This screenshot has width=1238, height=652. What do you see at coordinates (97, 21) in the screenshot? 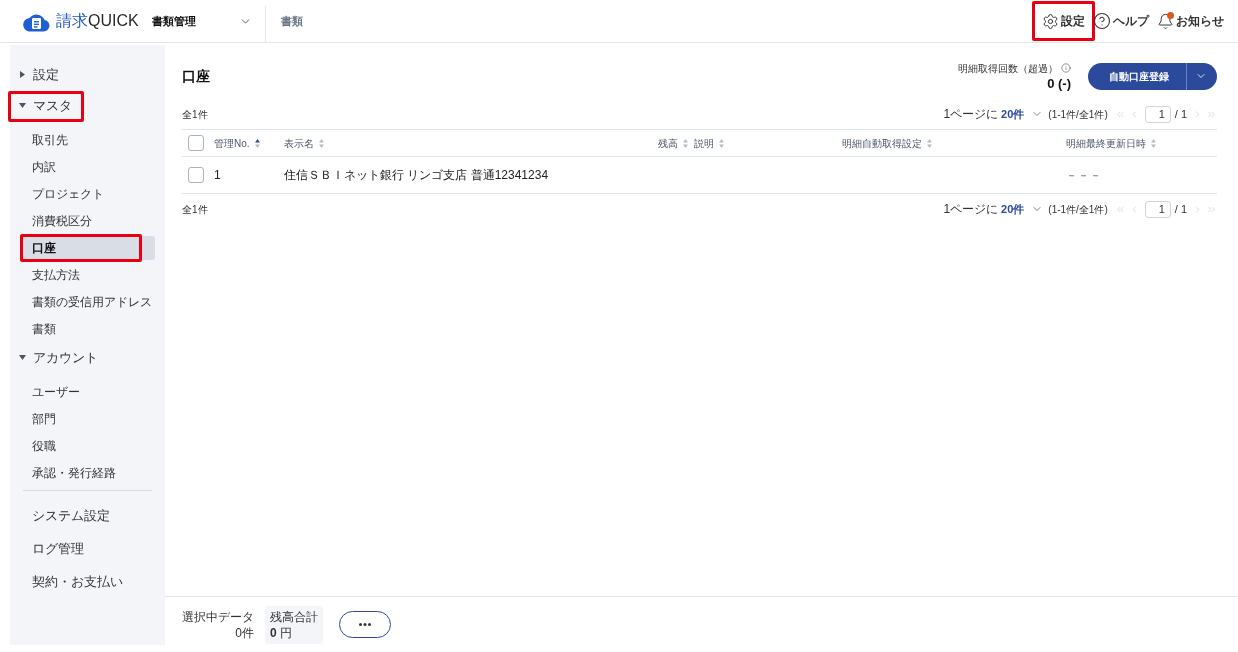
I see `logo-text: 請求QUICK` at bounding box center [97, 21].